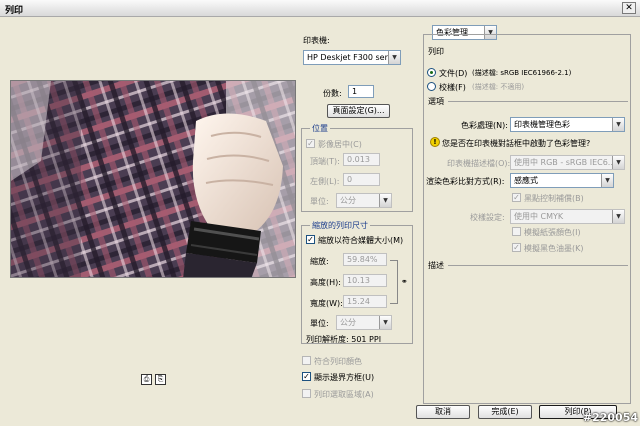 This screenshot has height=426, width=640. I want to click on scale-to-fit-checkbox: ✓, so click(310, 239).